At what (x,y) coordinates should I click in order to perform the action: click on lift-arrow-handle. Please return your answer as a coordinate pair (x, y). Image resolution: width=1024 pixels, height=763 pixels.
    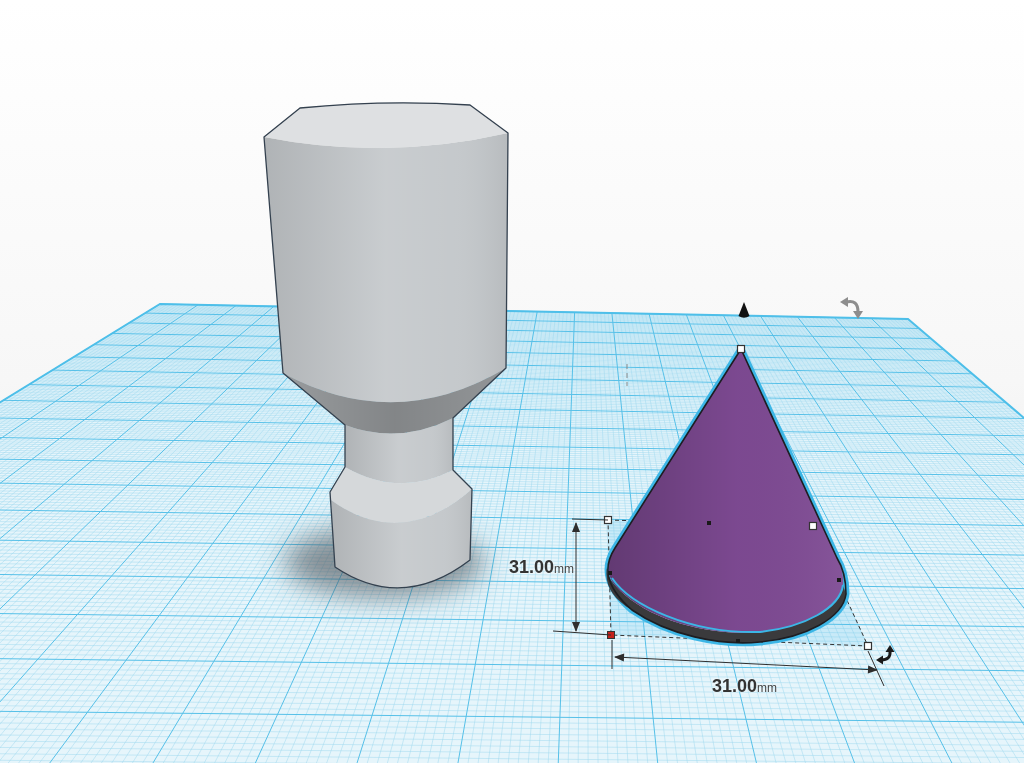
    Looking at the image, I should click on (744, 310).